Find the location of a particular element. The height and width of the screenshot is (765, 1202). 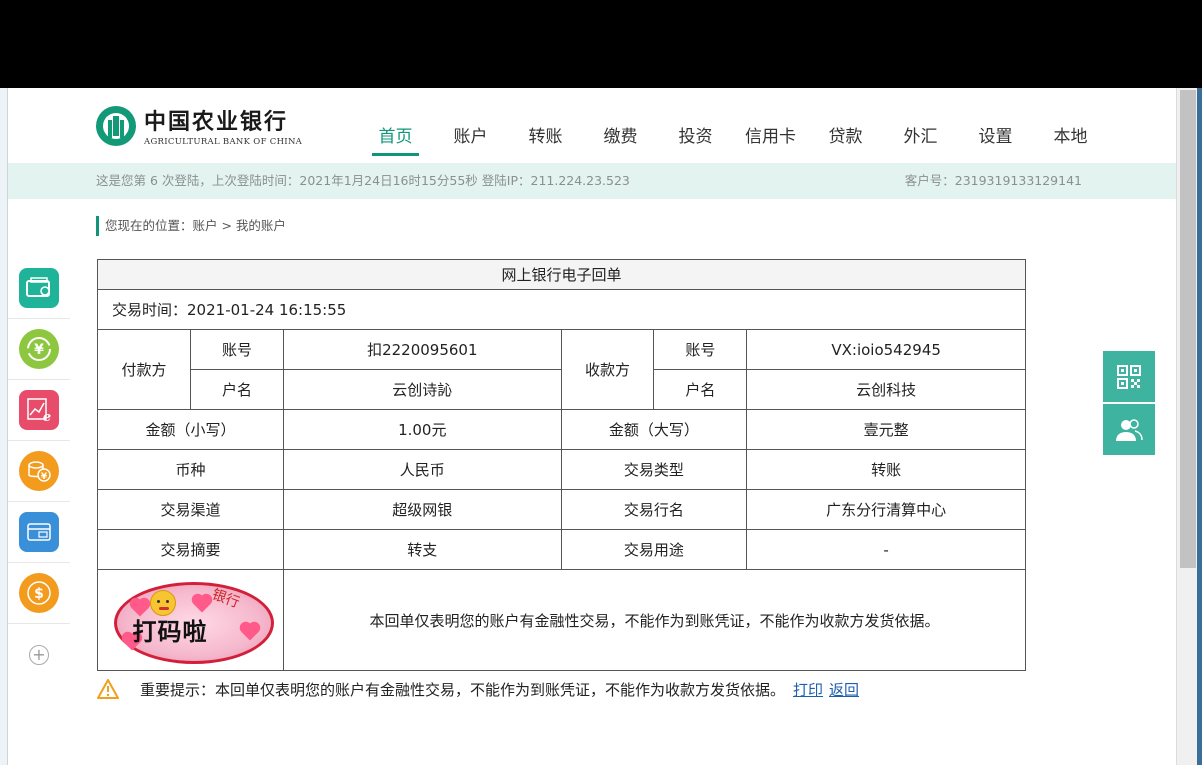

wallet-icon is located at coordinates (39, 288).